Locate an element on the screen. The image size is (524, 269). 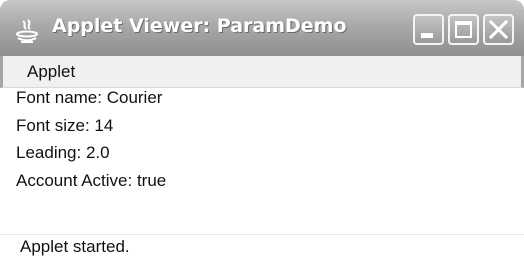
window-title: Applet Viewer: ParamDemo is located at coordinates (199, 26).